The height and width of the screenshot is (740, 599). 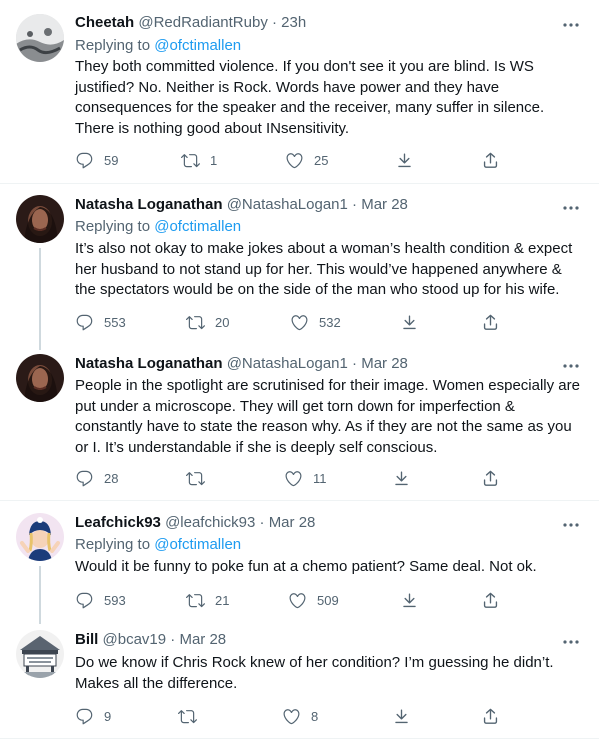 I want to click on retweet-count: 1, so click(x=214, y=160).